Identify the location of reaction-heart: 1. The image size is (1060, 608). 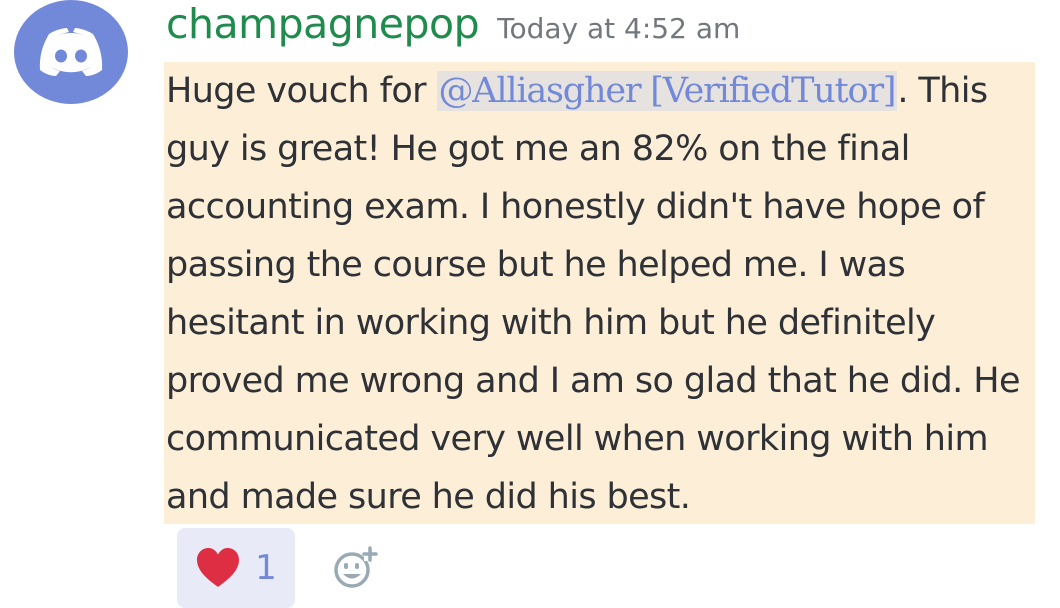
(236, 568).